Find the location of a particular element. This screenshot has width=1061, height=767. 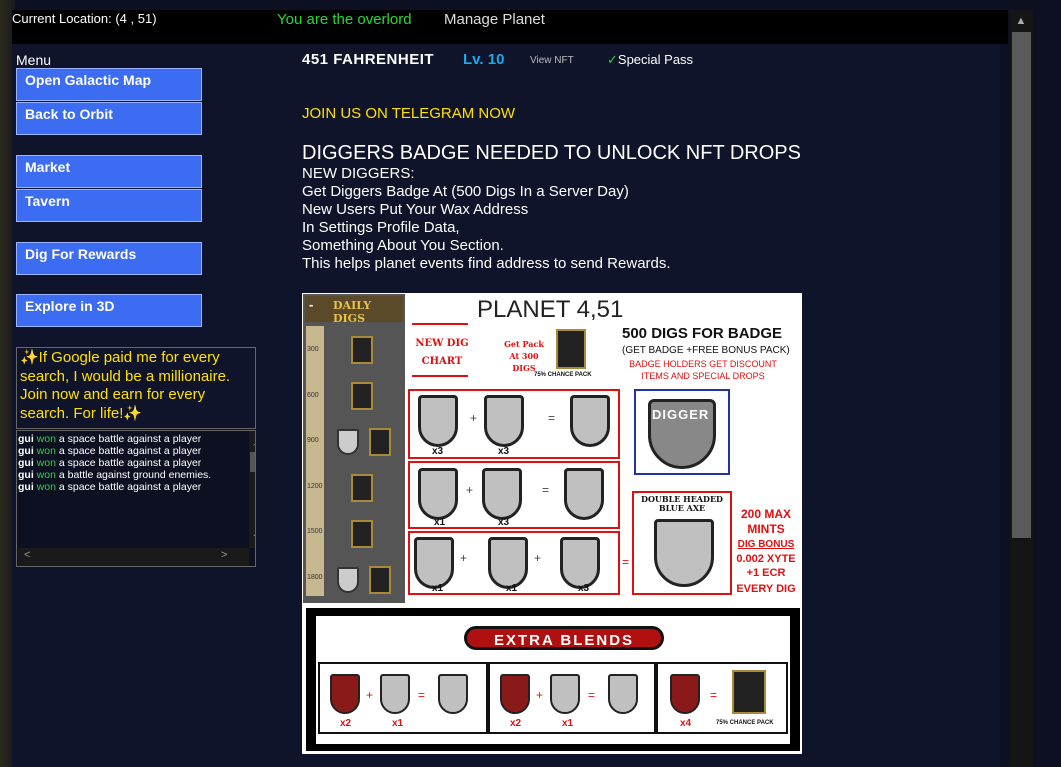

dig-tick: 900 is located at coordinates (313, 440).